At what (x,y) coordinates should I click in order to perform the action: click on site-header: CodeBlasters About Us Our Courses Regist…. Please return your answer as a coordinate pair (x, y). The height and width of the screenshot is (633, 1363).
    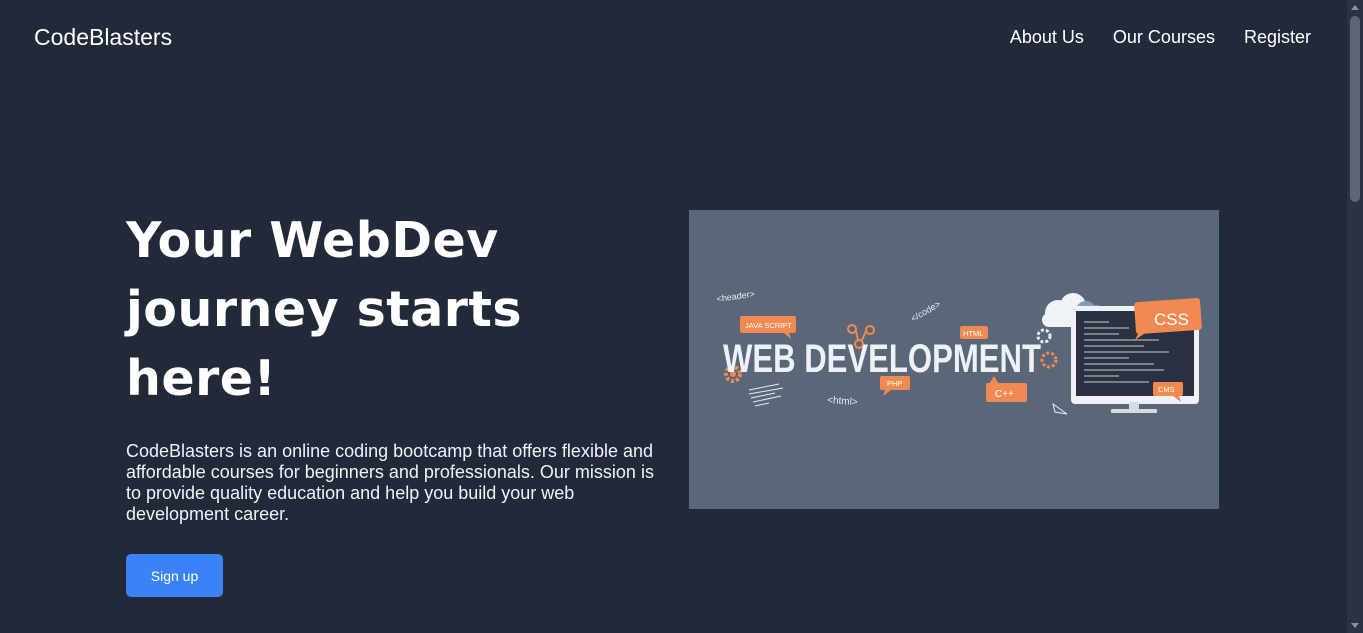
    Looking at the image, I should click on (673, 38).